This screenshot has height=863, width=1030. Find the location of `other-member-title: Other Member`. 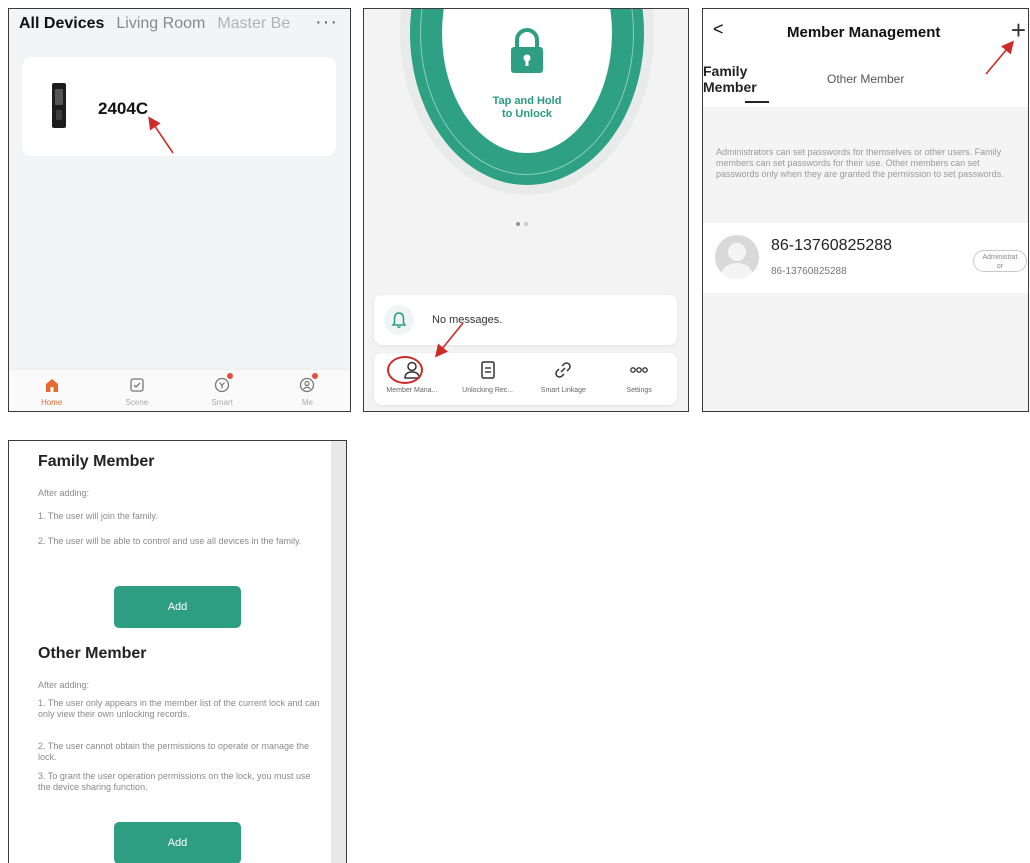

other-member-title: Other Member is located at coordinates (92, 653).